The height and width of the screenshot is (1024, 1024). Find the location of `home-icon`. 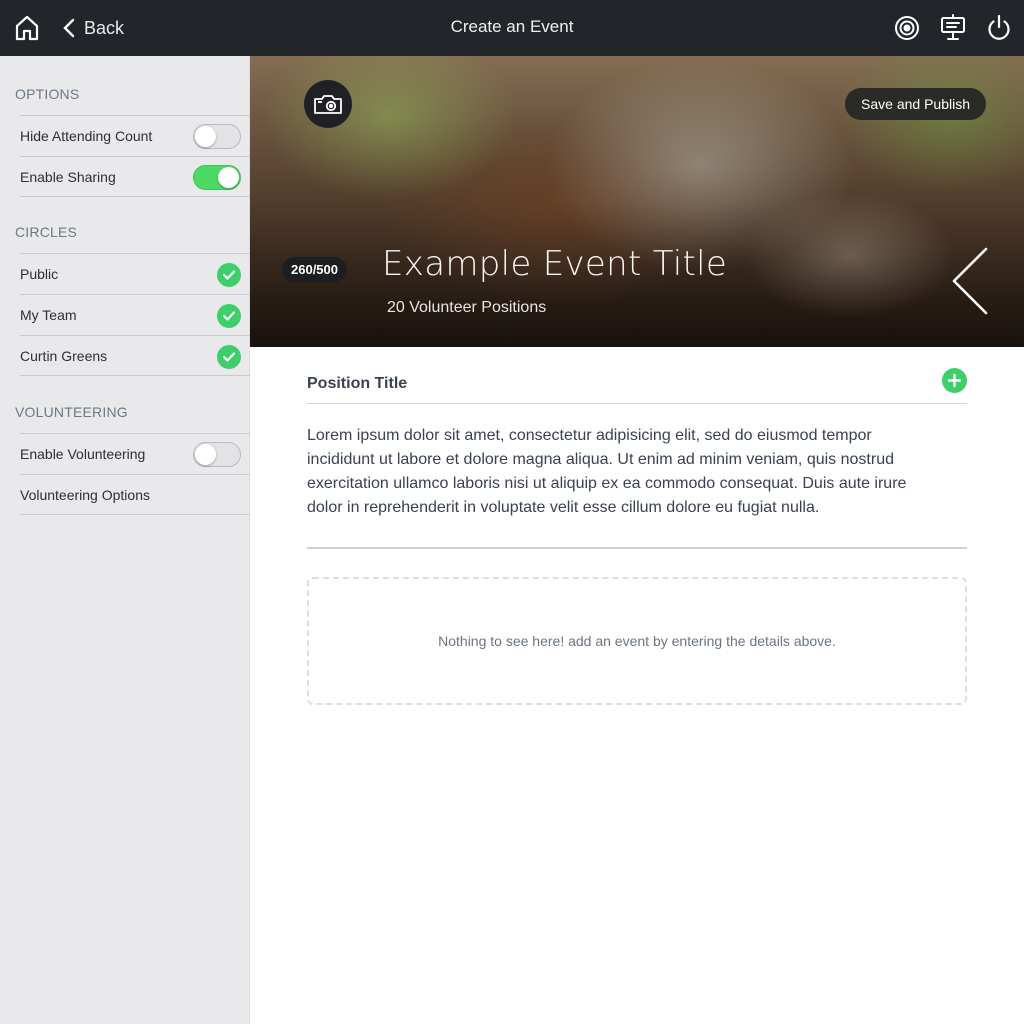

home-icon is located at coordinates (27, 28).